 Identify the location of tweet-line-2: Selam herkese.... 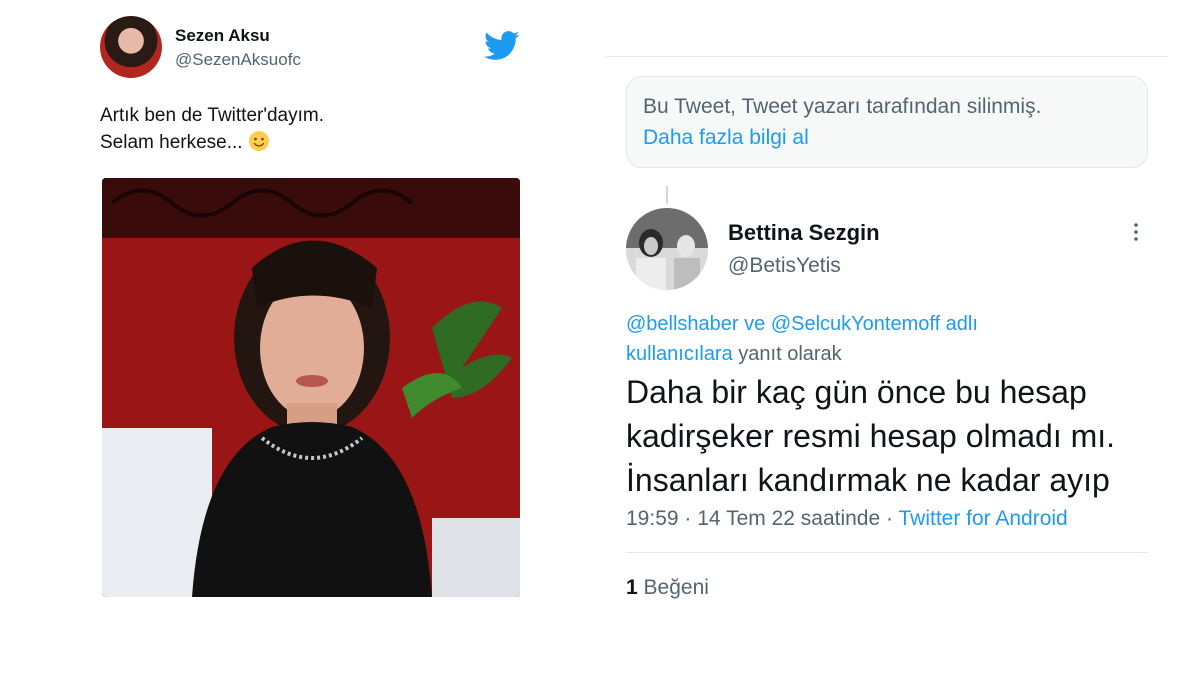
(212, 142).